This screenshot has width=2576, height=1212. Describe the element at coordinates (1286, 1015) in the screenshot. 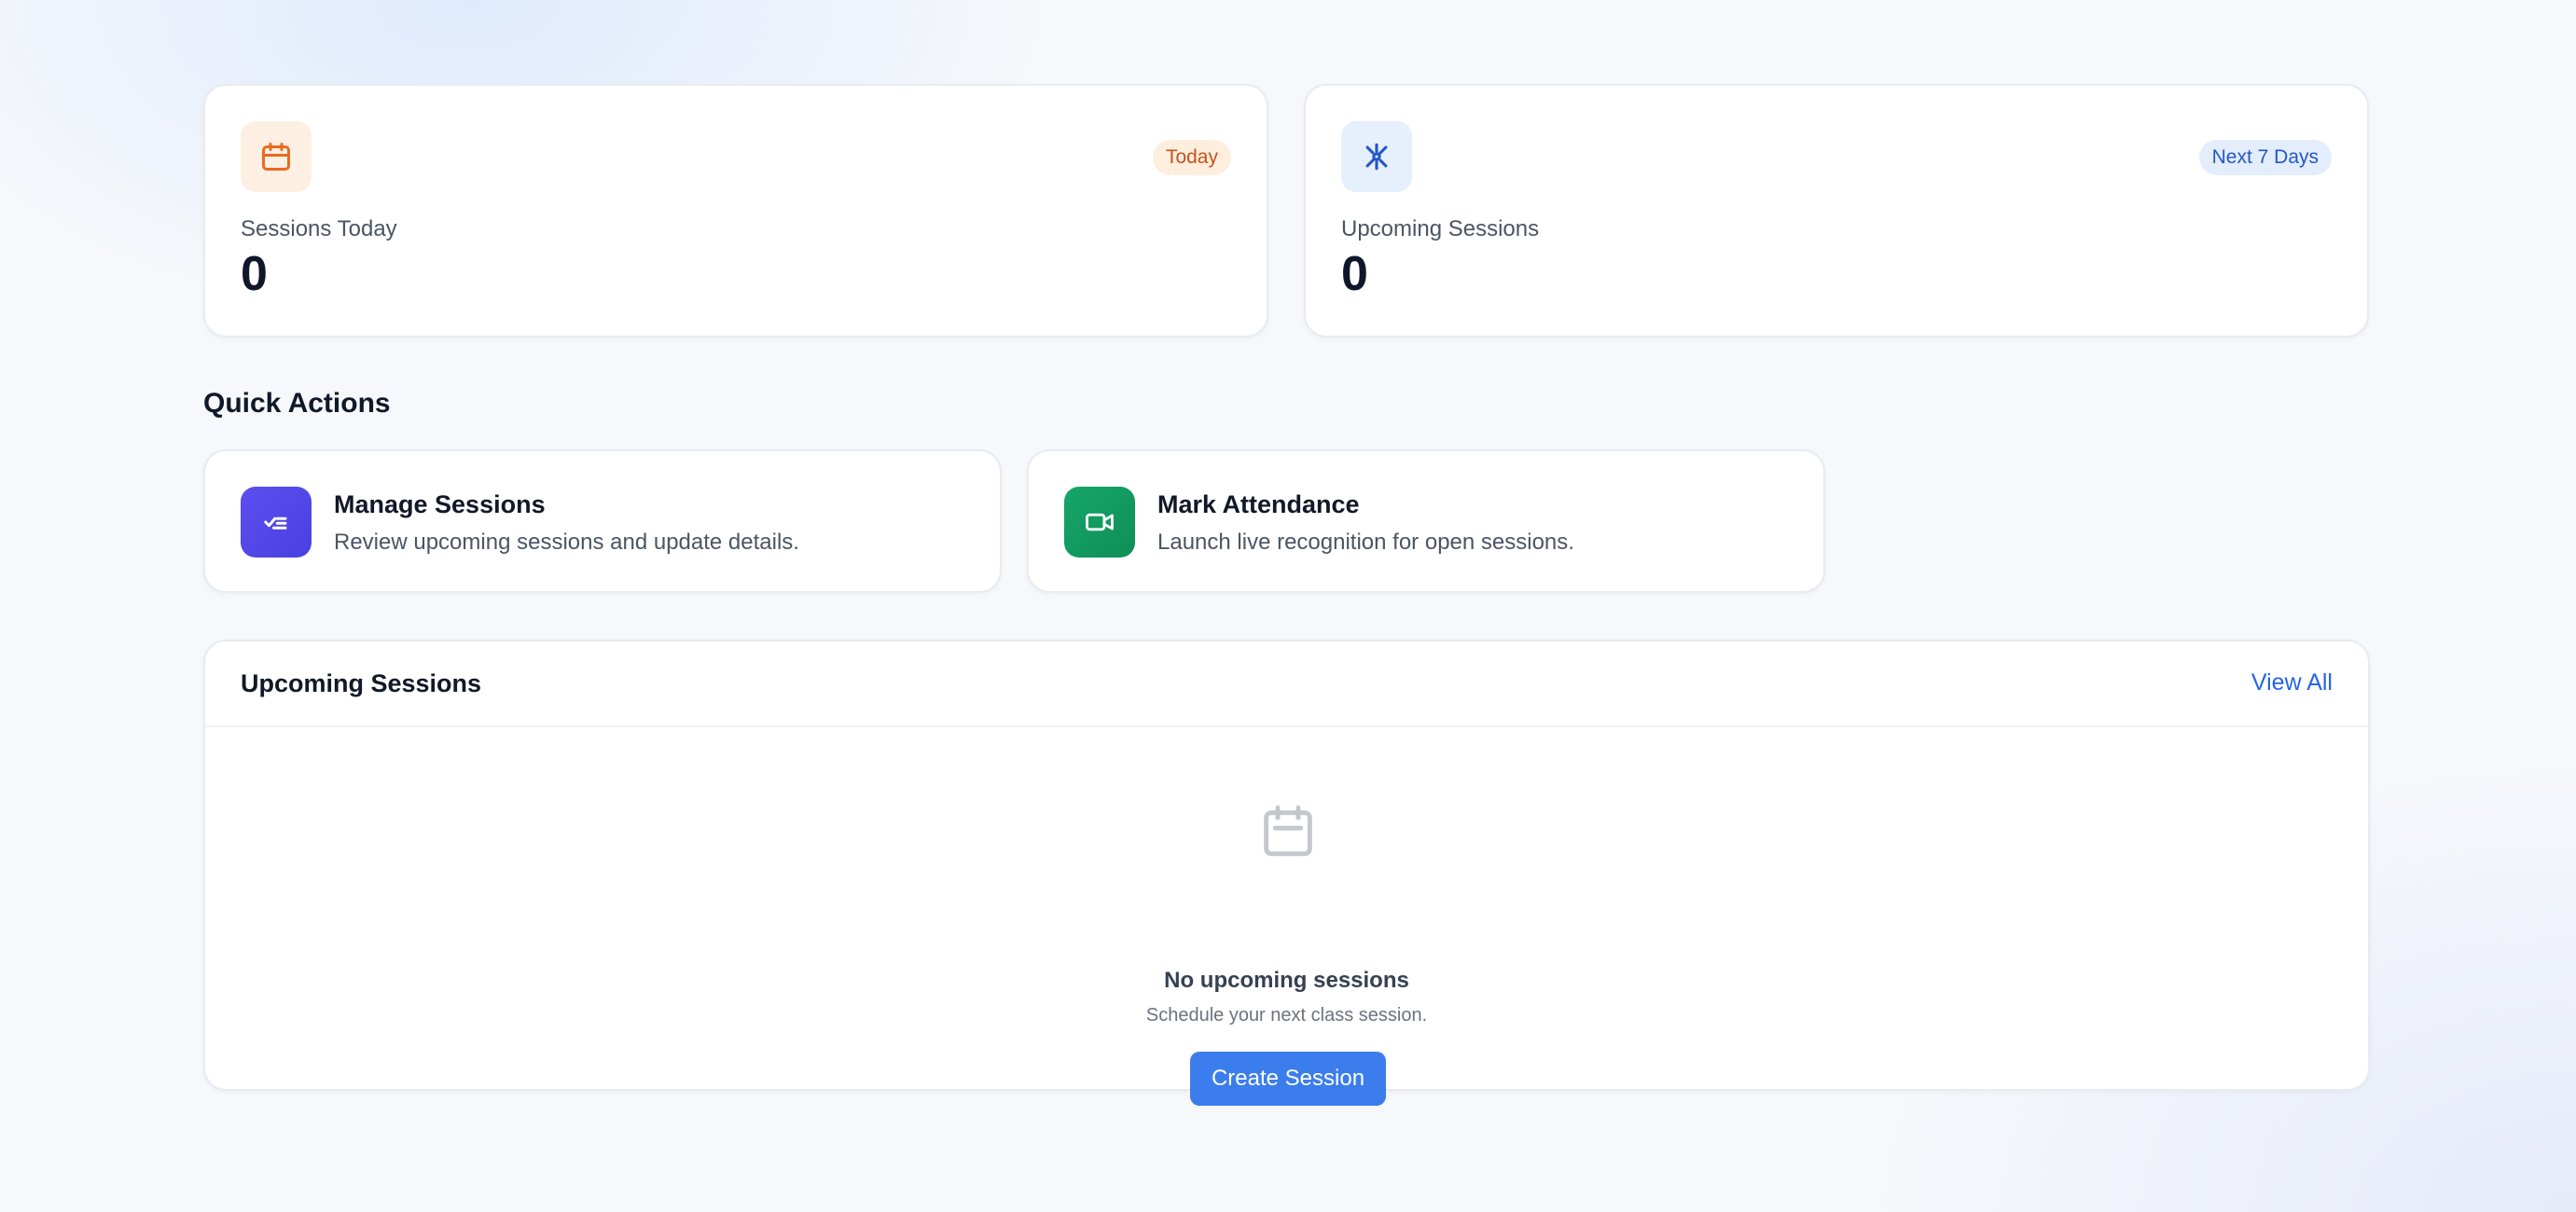

I see `empty-state-subtitle: Schedule your next class session.` at that location.